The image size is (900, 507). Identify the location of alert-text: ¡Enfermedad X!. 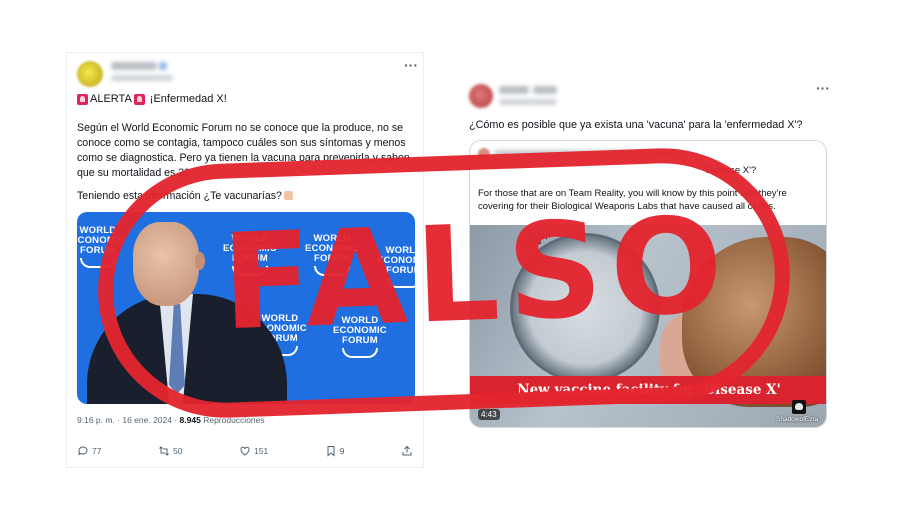
(188, 99).